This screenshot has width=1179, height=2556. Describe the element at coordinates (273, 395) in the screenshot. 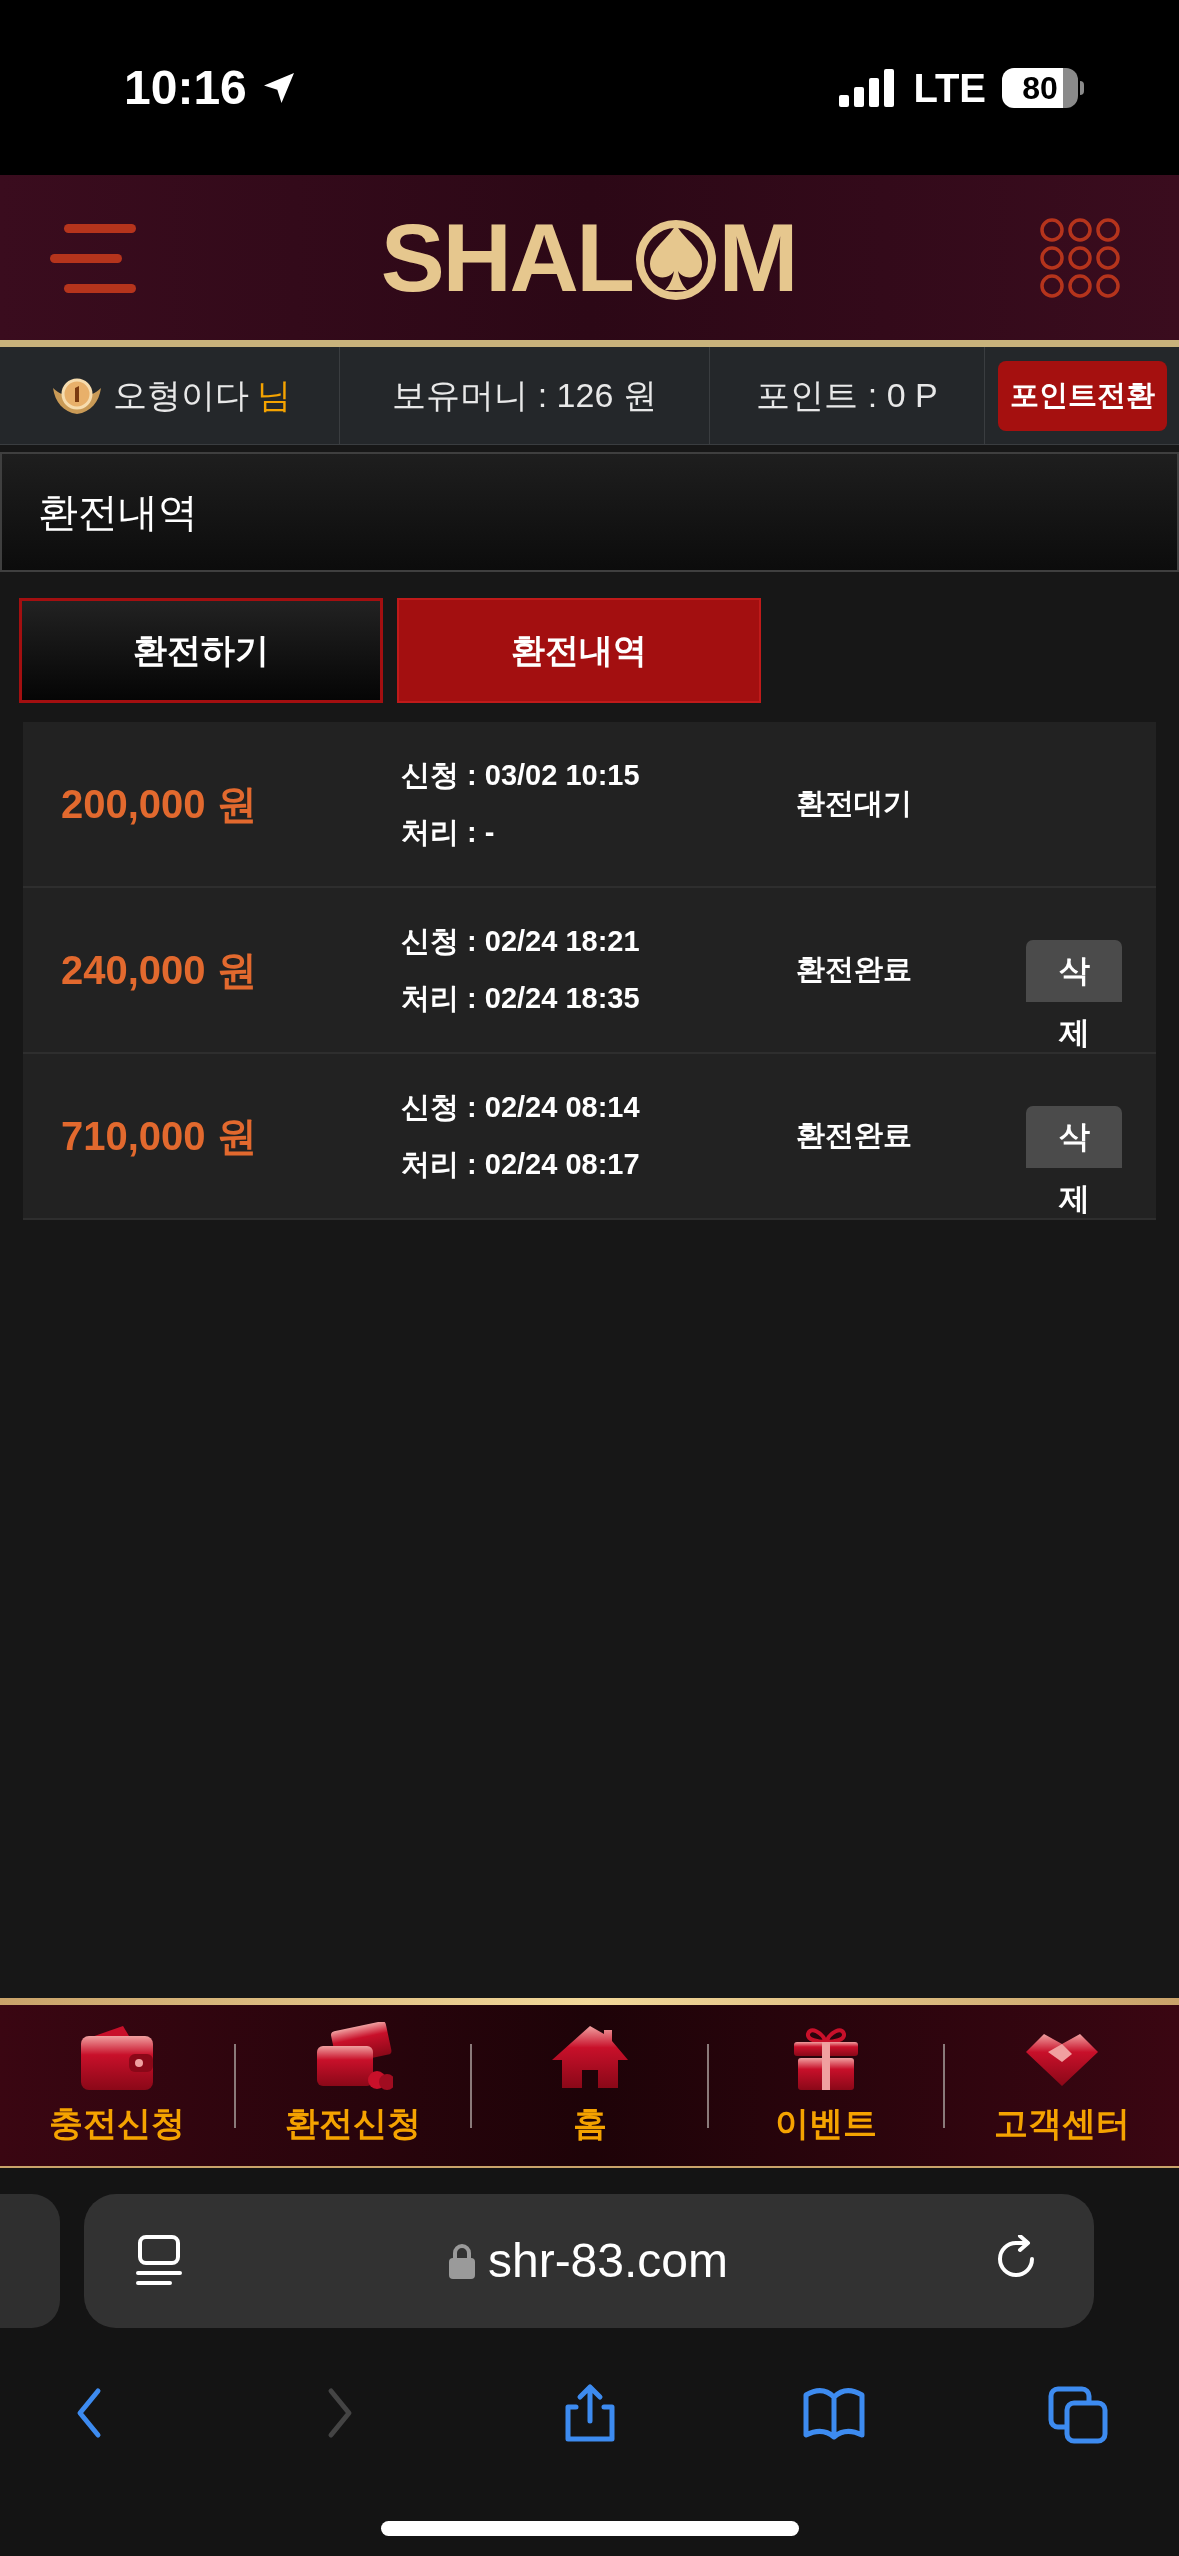

I see `honorific-label: 님` at that location.